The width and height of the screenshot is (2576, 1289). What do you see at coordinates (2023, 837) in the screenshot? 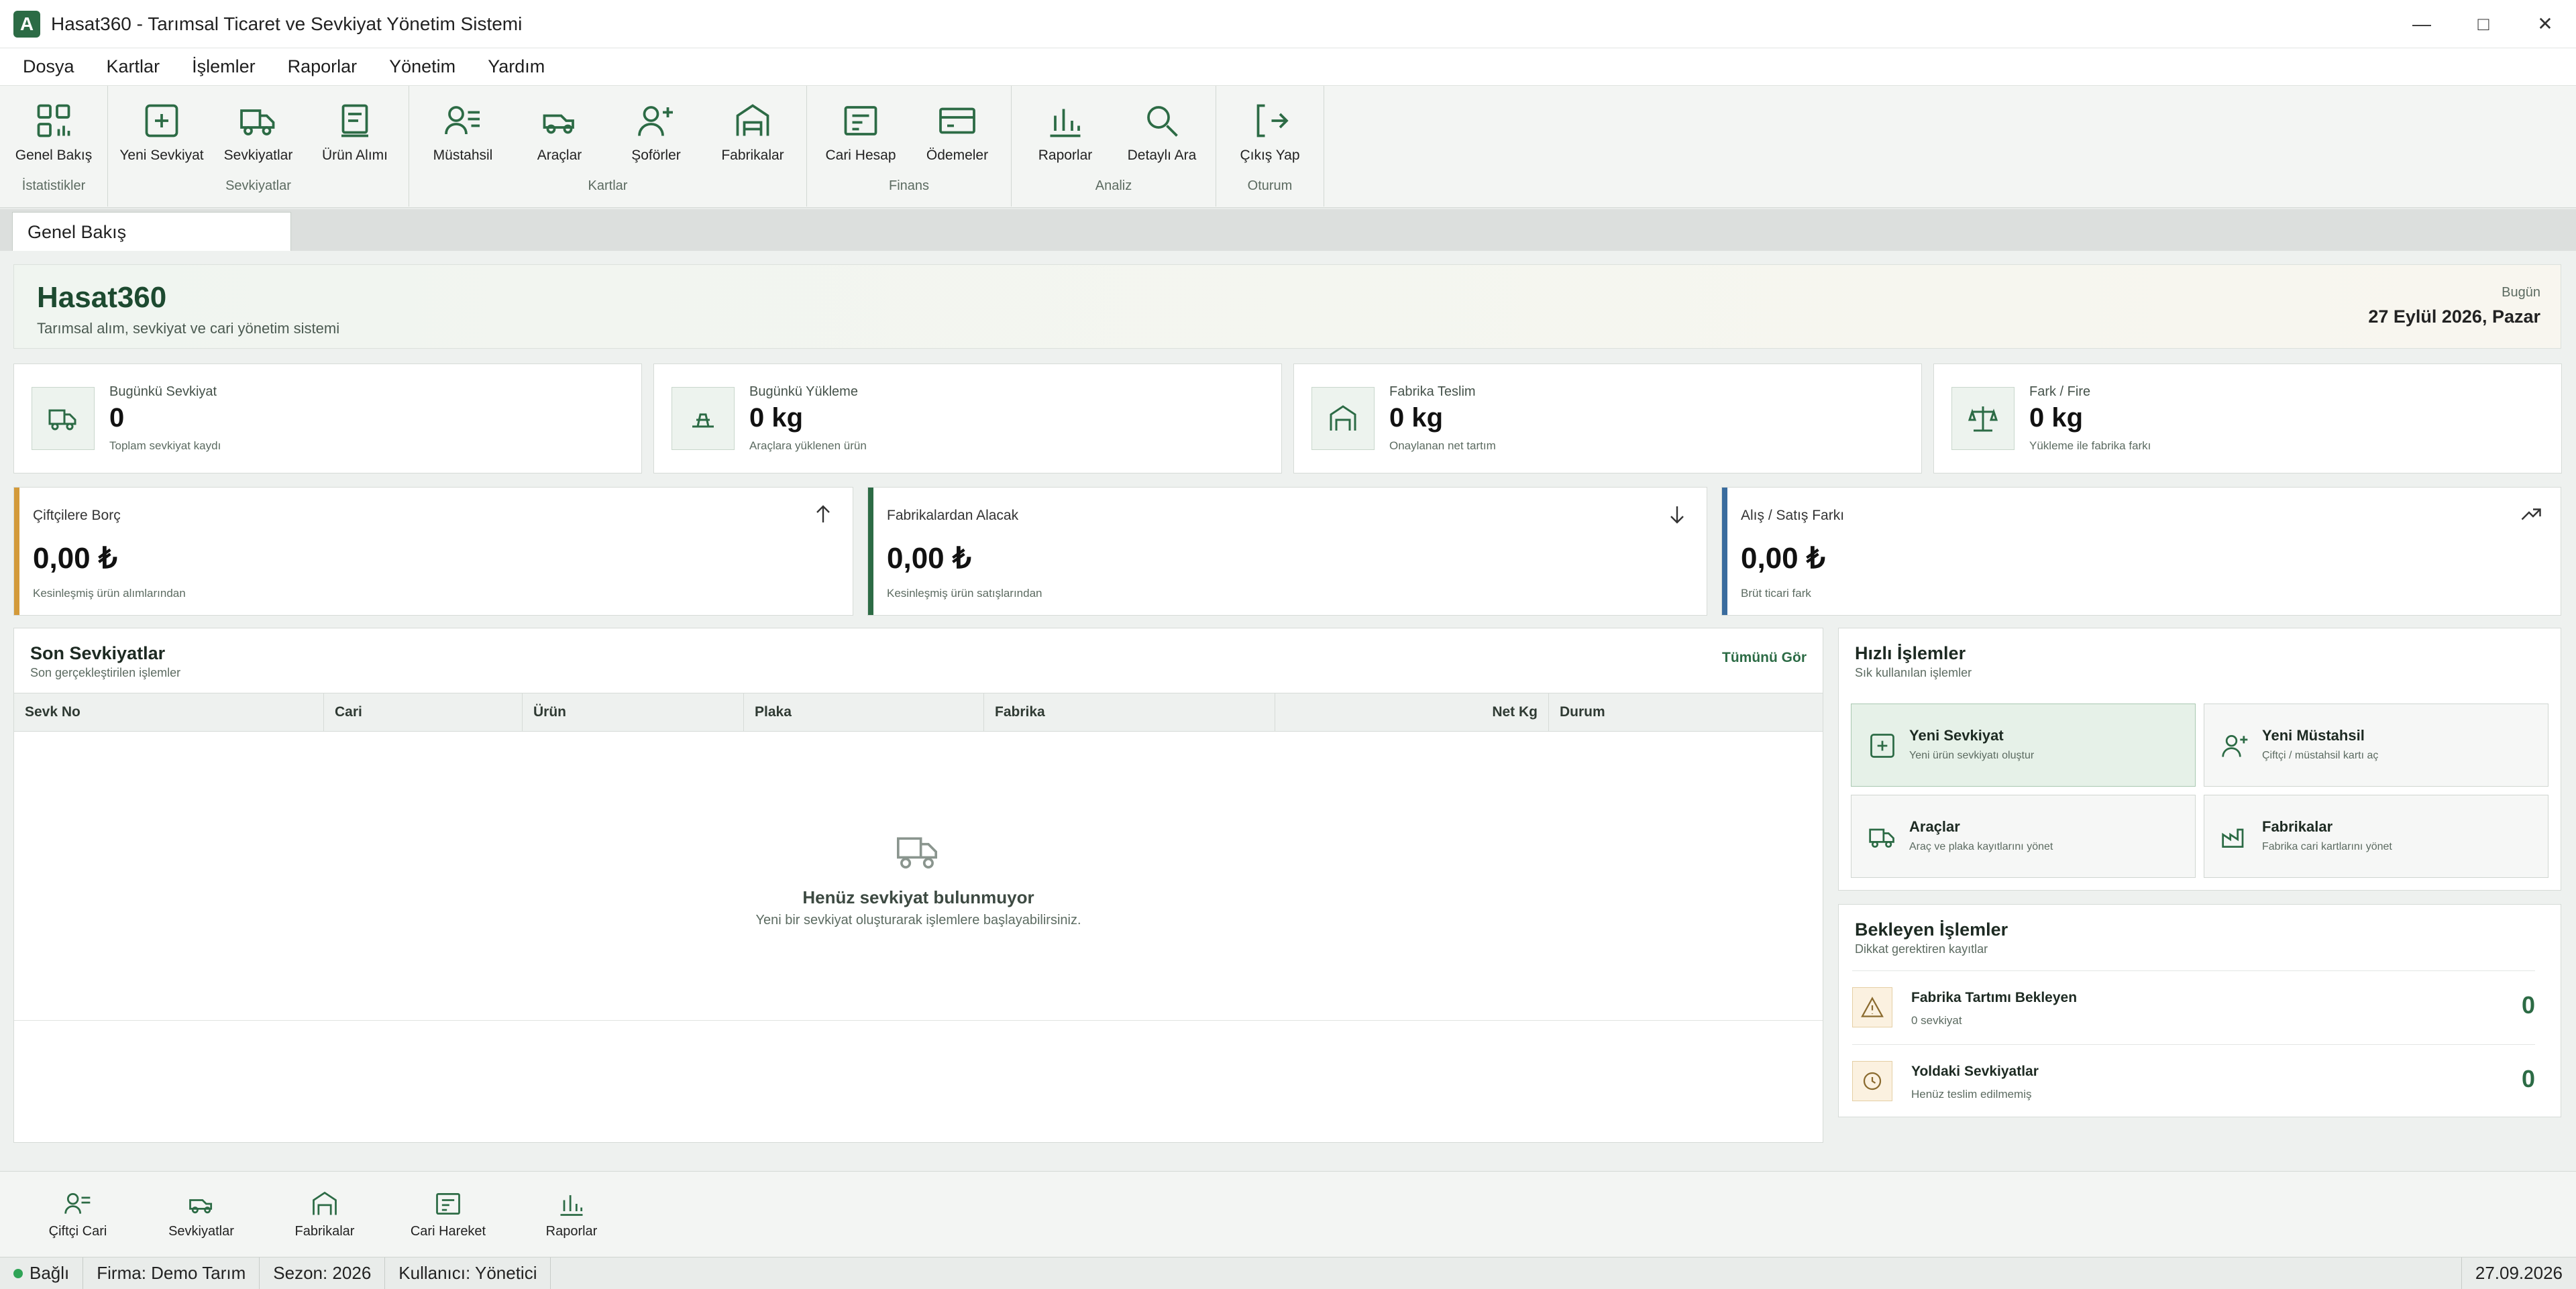
I see `quick-araclar-button: Araçlar Araç ve plaka kayıtlarını yönet` at bounding box center [2023, 837].